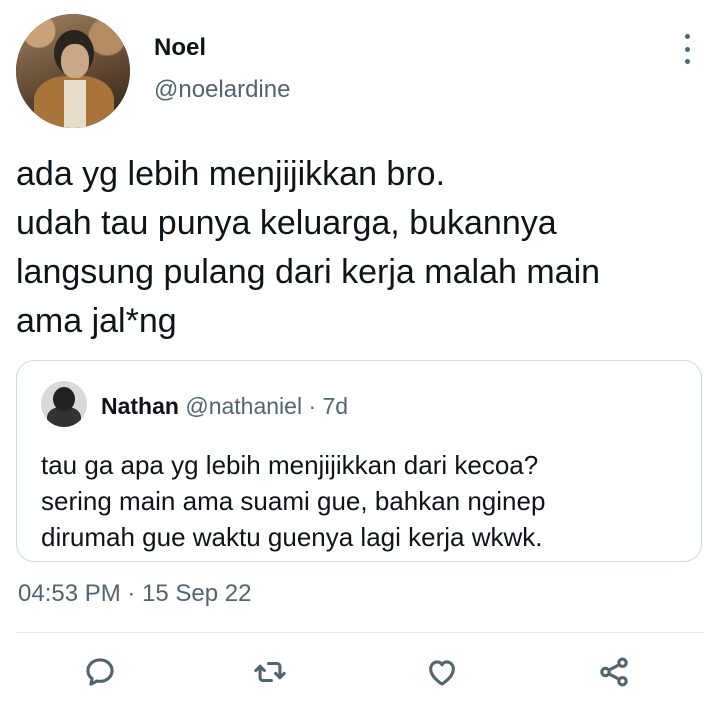 This screenshot has height=724, width=720. What do you see at coordinates (96, 321) in the screenshot?
I see `tweet-text-line: ama jal*ng` at bounding box center [96, 321].